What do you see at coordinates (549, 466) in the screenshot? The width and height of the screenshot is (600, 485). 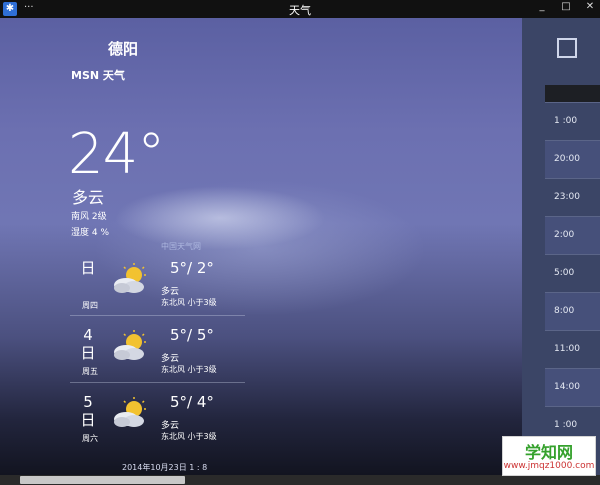 I see `watermark-url: www.jmqz1000.com` at bounding box center [549, 466].